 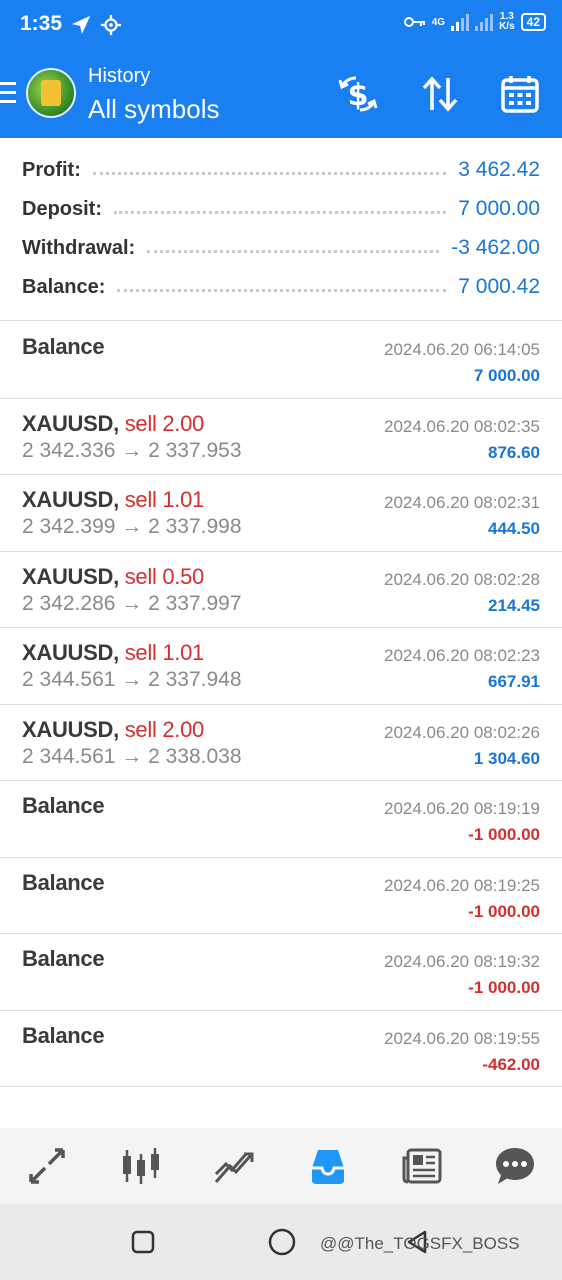 I want to click on top-bar: 1:35 4G 1.3 K/s 42 History All symbols $, so click(x=281, y=69).